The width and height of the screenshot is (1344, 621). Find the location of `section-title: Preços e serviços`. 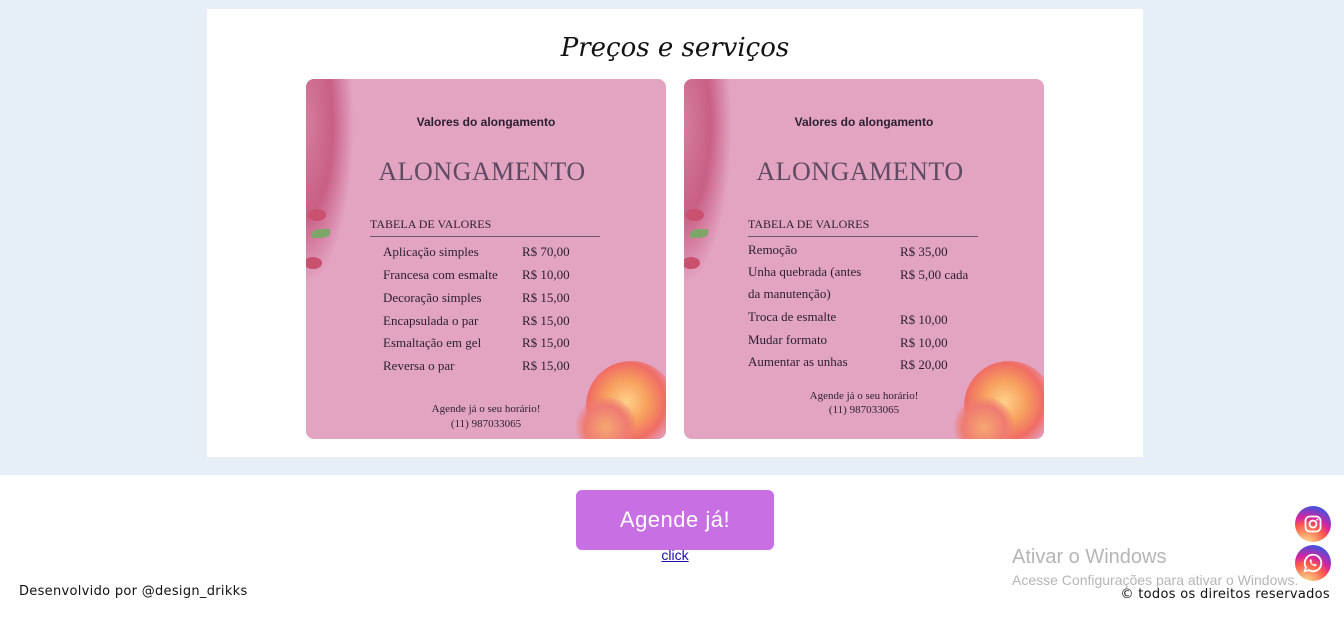

section-title: Preços e serviços is located at coordinates (675, 48).